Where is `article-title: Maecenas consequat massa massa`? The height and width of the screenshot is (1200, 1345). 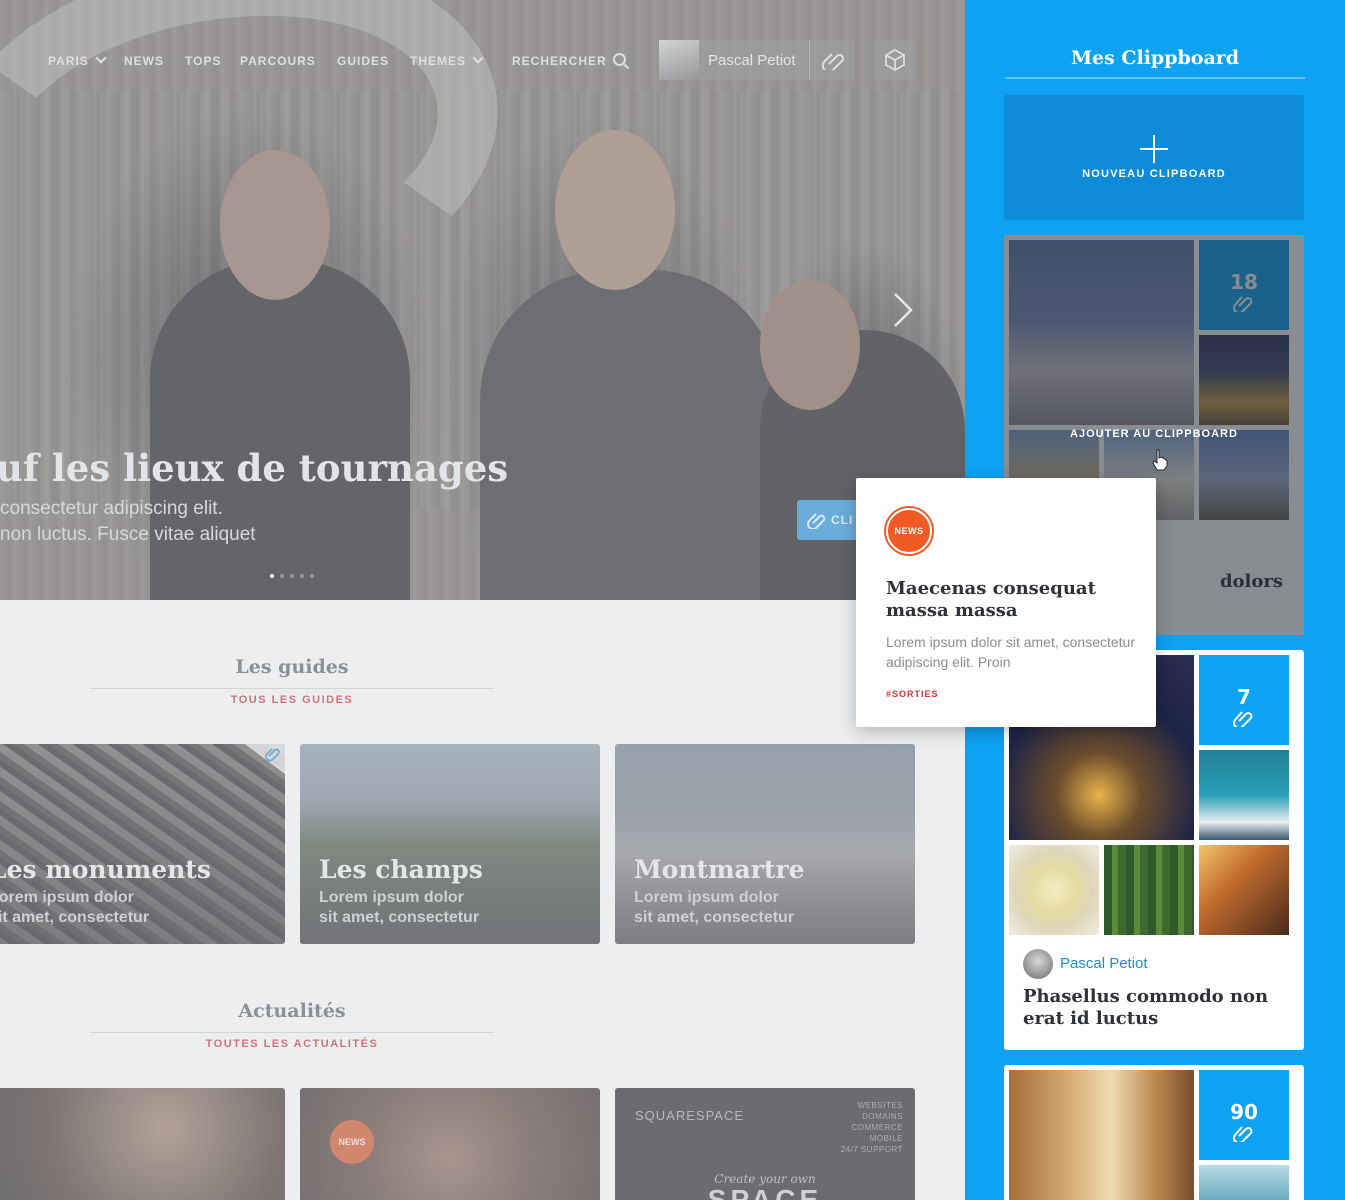 article-title: Maecenas consequat massa massa is located at coordinates (991, 599).